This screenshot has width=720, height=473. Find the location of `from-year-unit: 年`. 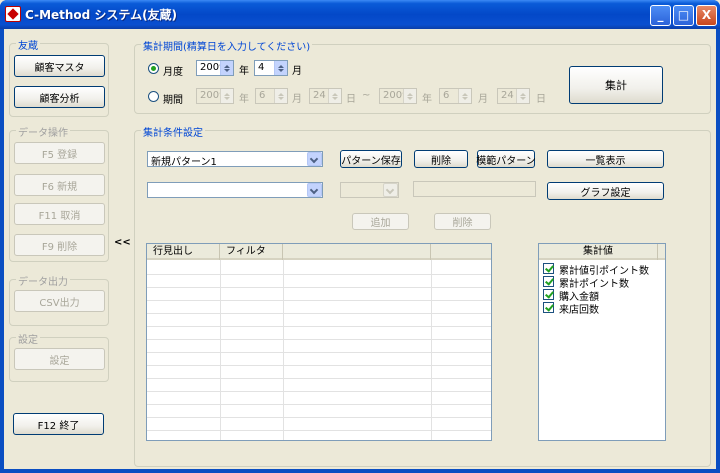

from-year-unit: 年 is located at coordinates (244, 99).